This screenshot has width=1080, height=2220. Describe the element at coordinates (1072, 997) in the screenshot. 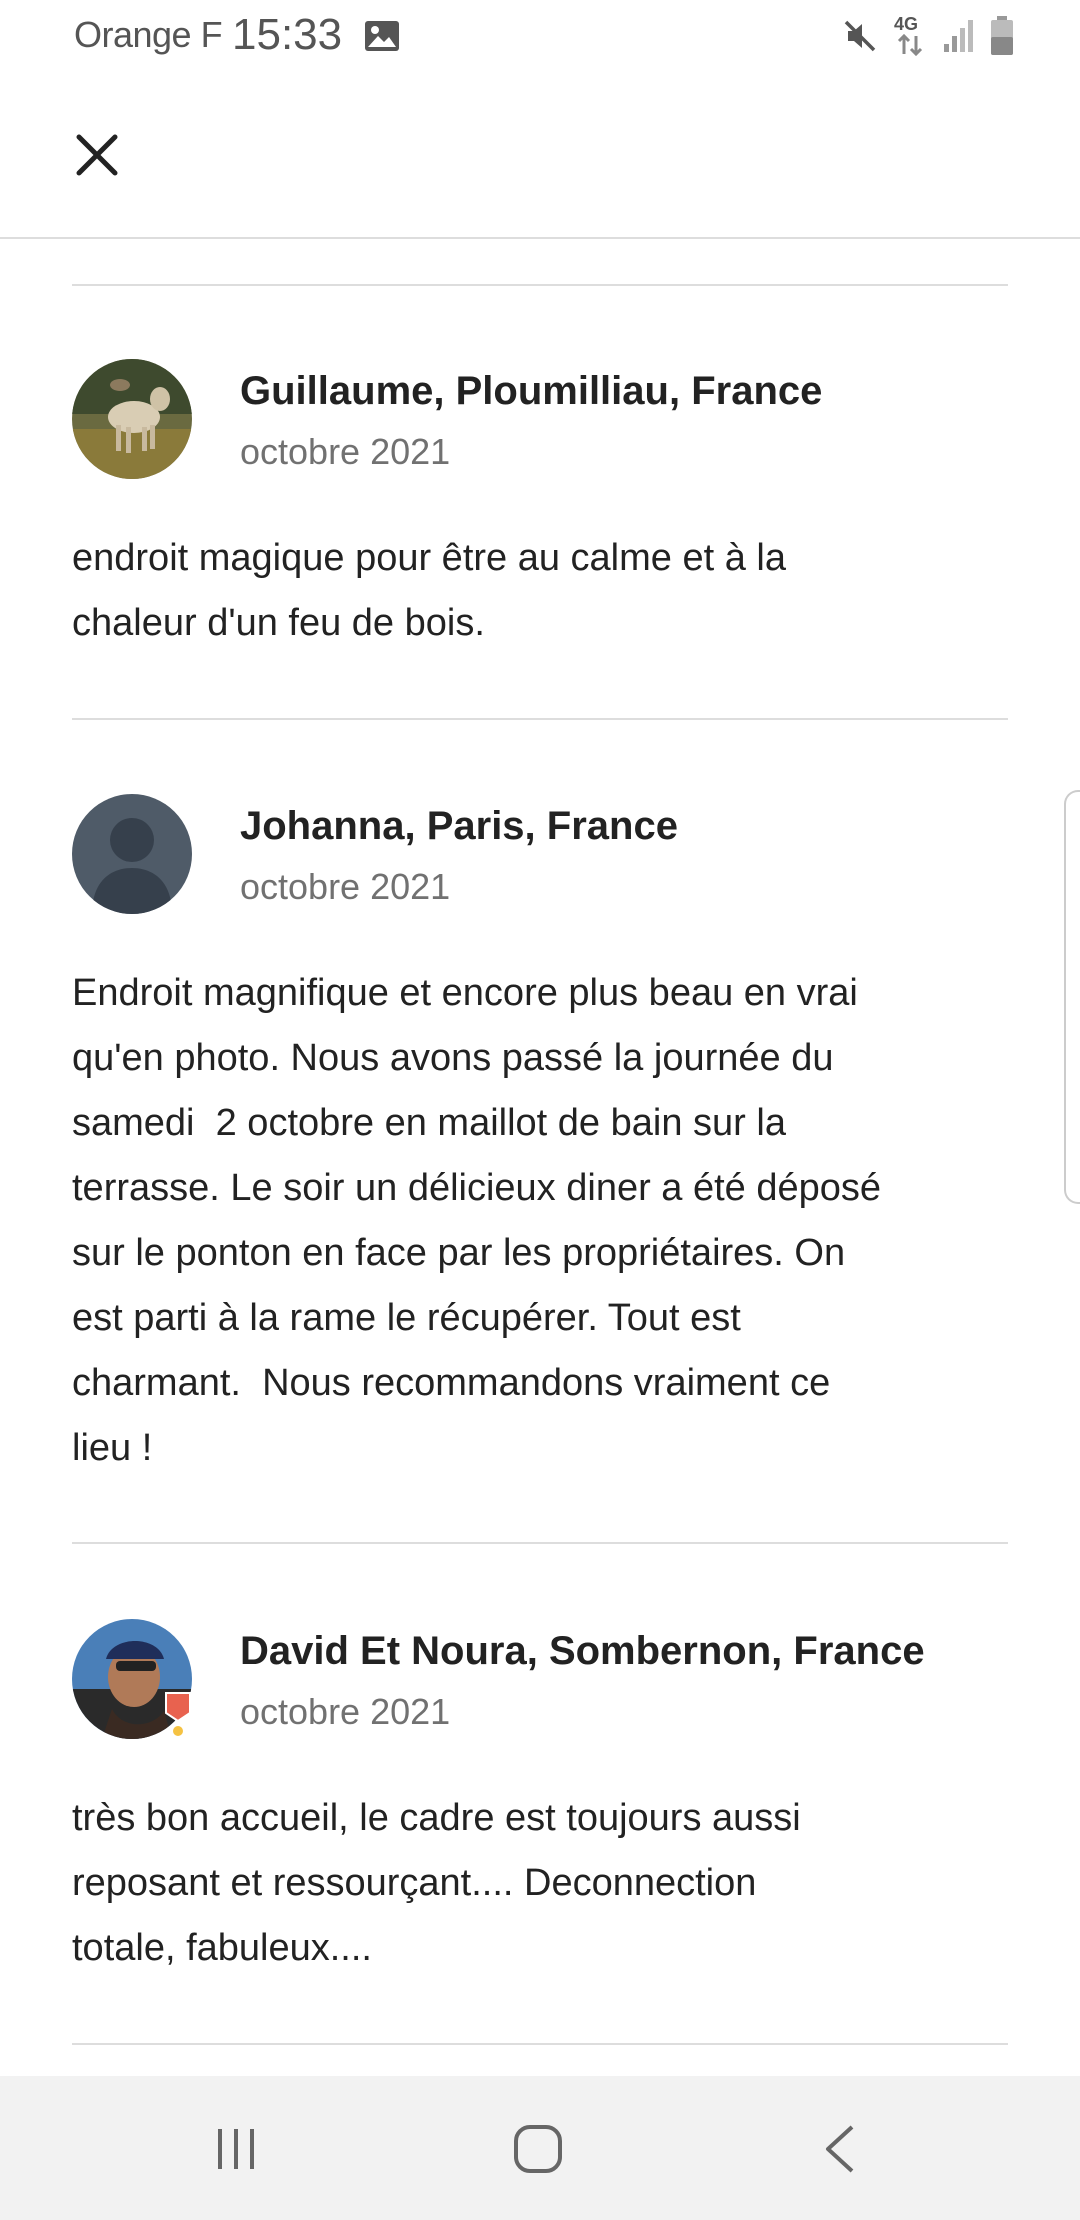

I see `edge-panel-handle` at that location.